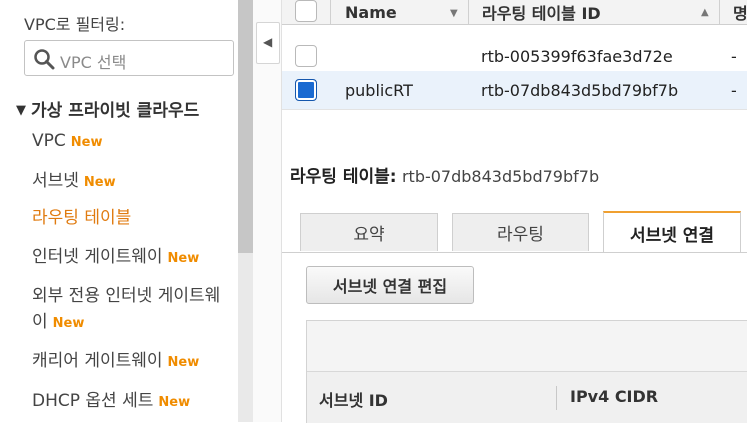  I want to click on sidebar-item-subnets: 서브넷 New, so click(74, 182).